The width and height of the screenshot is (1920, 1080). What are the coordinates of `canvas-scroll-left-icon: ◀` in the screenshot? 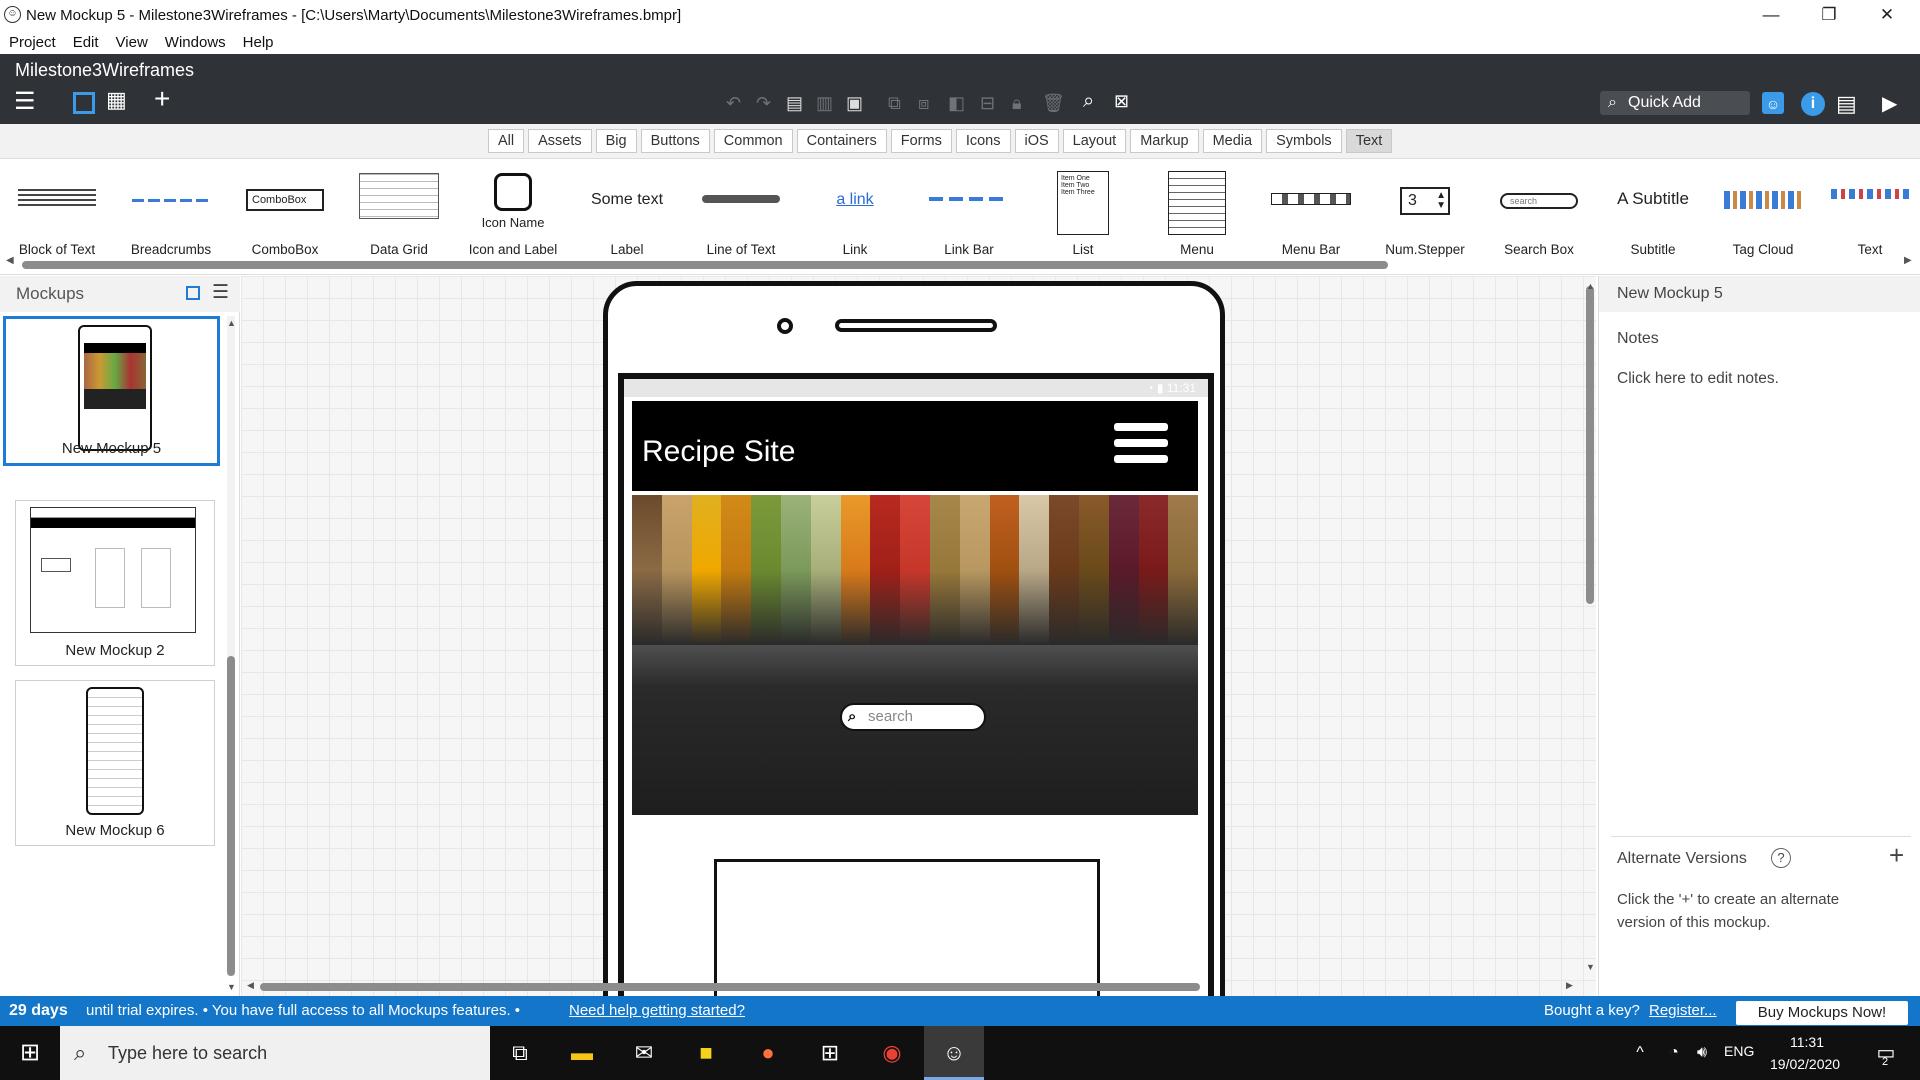 It's located at (250, 985).